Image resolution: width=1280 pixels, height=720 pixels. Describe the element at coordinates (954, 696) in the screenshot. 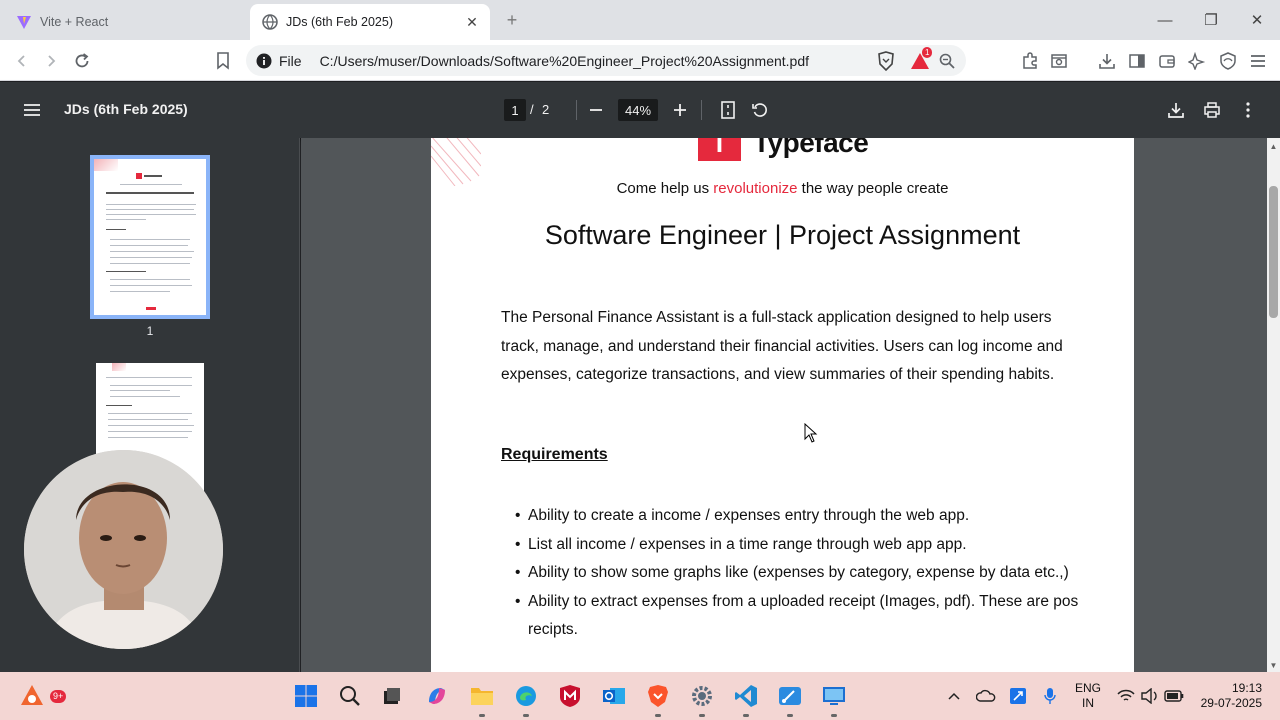

I see `chevron-up-icon` at that location.